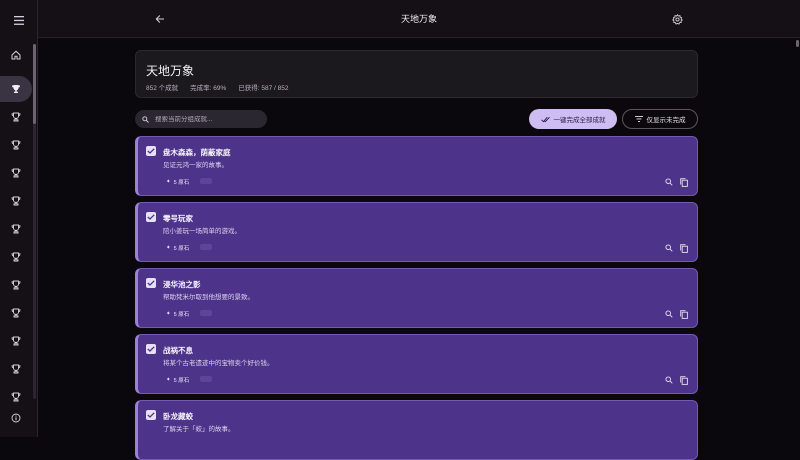 This screenshot has width=800, height=460. What do you see at coordinates (170, 71) in the screenshot?
I see `group-title: 天地万象` at bounding box center [170, 71].